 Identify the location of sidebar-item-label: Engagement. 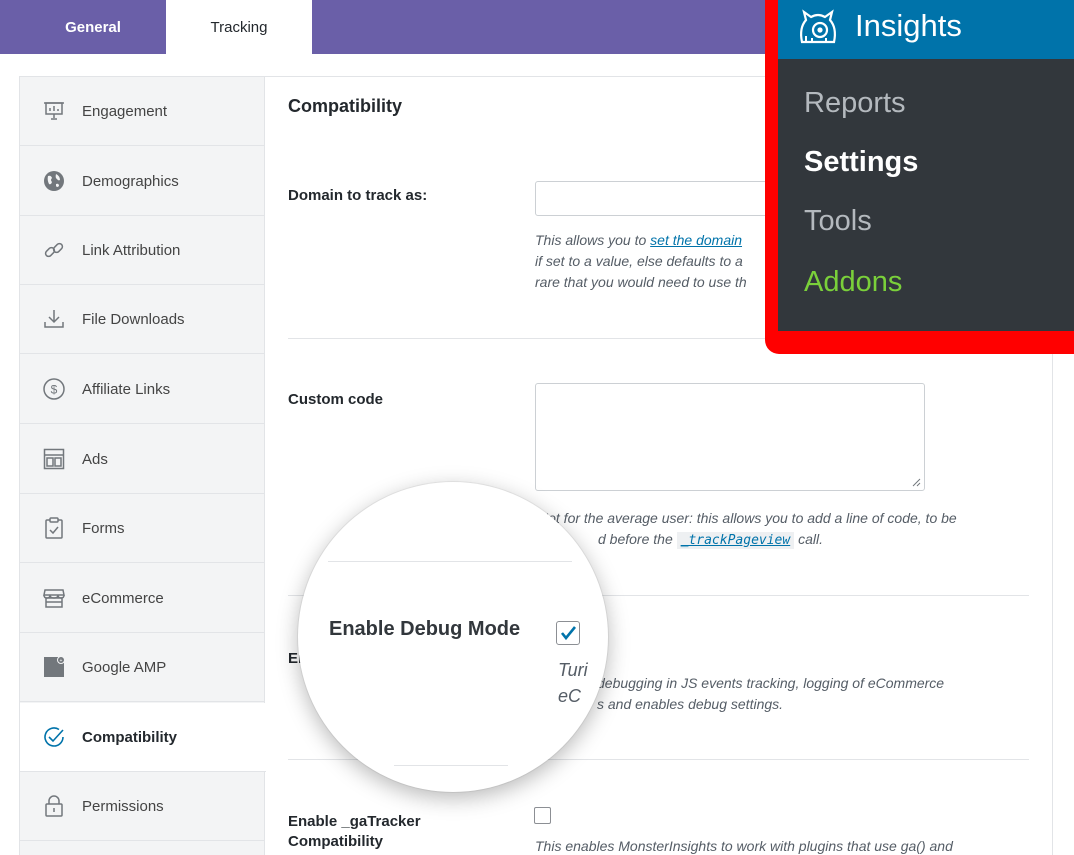
(125, 111).